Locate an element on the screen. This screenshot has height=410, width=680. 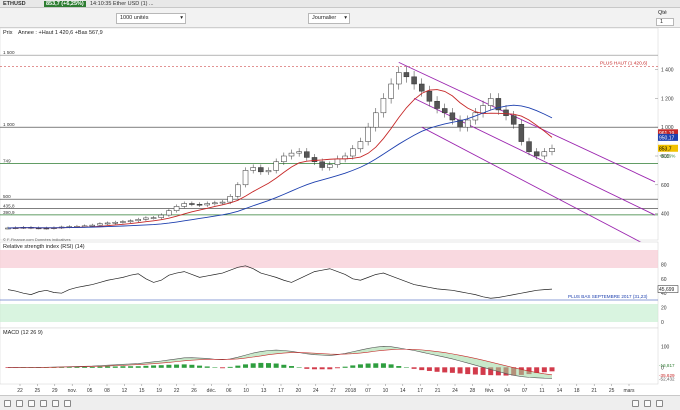
zoom-in-icon is located at coordinates (635, 403).